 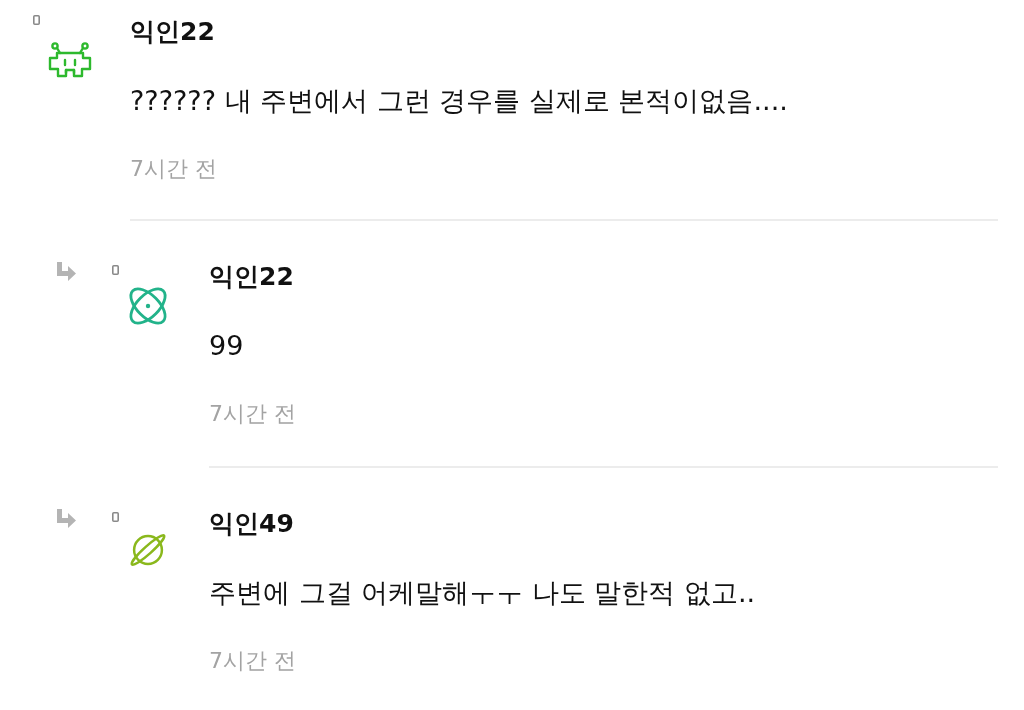 What do you see at coordinates (227, 346) in the screenshot?
I see `comment-text: 99` at bounding box center [227, 346].